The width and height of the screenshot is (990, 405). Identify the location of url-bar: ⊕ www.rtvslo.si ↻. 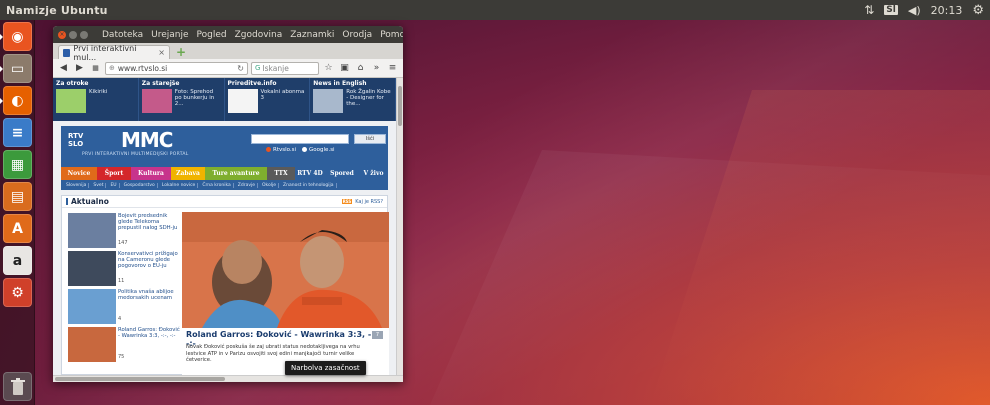
(176, 68).